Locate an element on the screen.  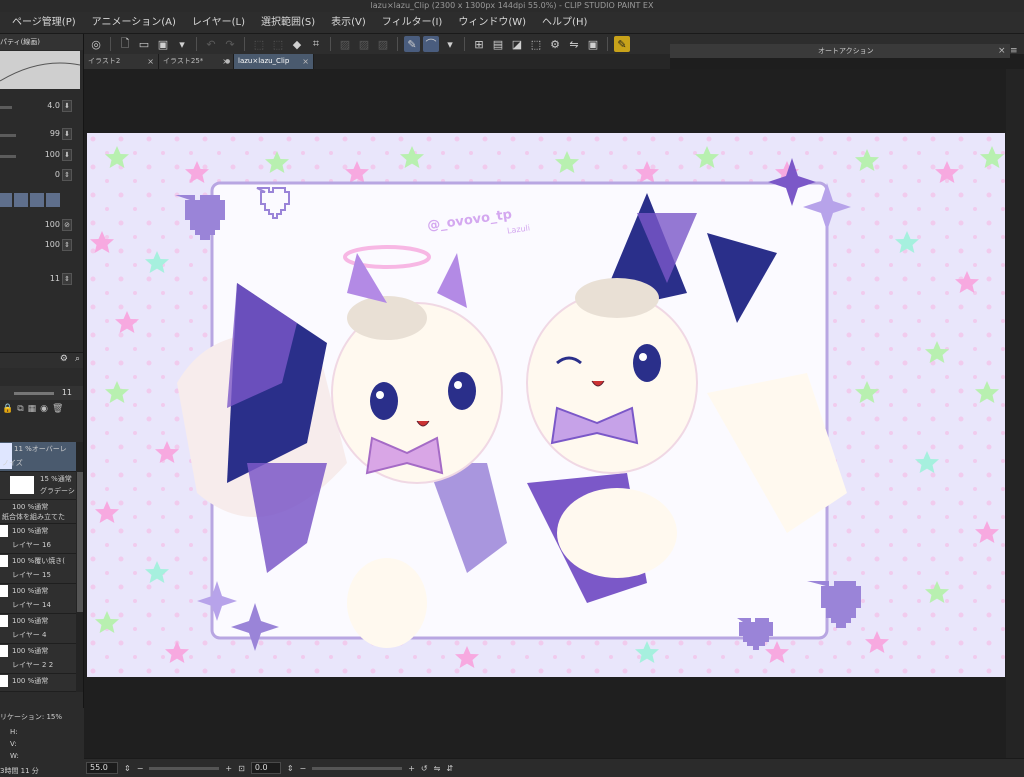
menu-animation: アニメーション(A) is located at coordinates (134, 23).